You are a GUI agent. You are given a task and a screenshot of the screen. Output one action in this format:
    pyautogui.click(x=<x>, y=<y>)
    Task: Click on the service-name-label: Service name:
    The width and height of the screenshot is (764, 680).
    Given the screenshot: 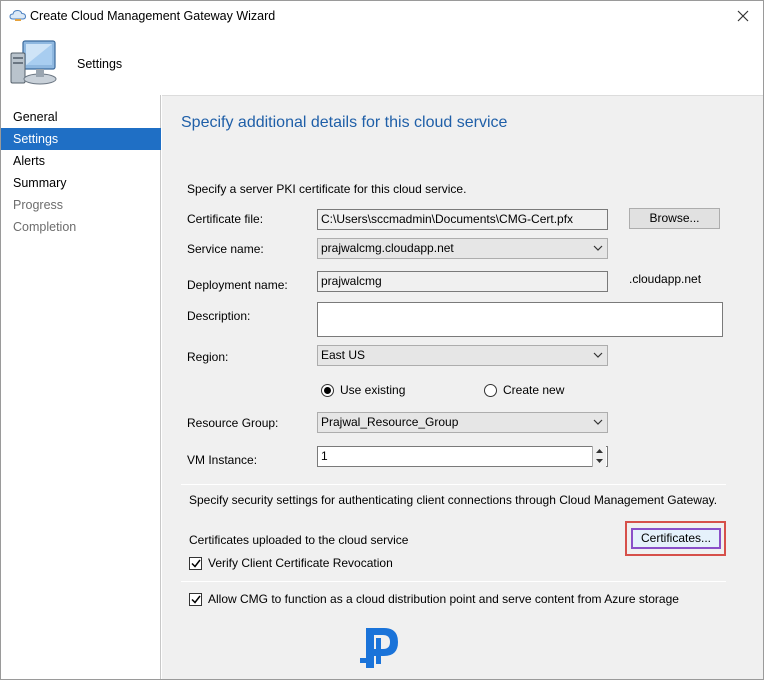 What is the action you would take?
    pyautogui.click(x=225, y=249)
    